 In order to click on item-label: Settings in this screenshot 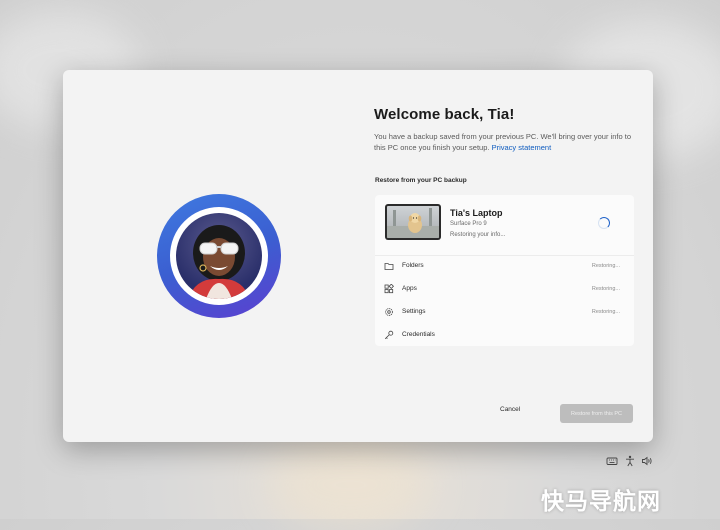, I will do `click(414, 311)`.